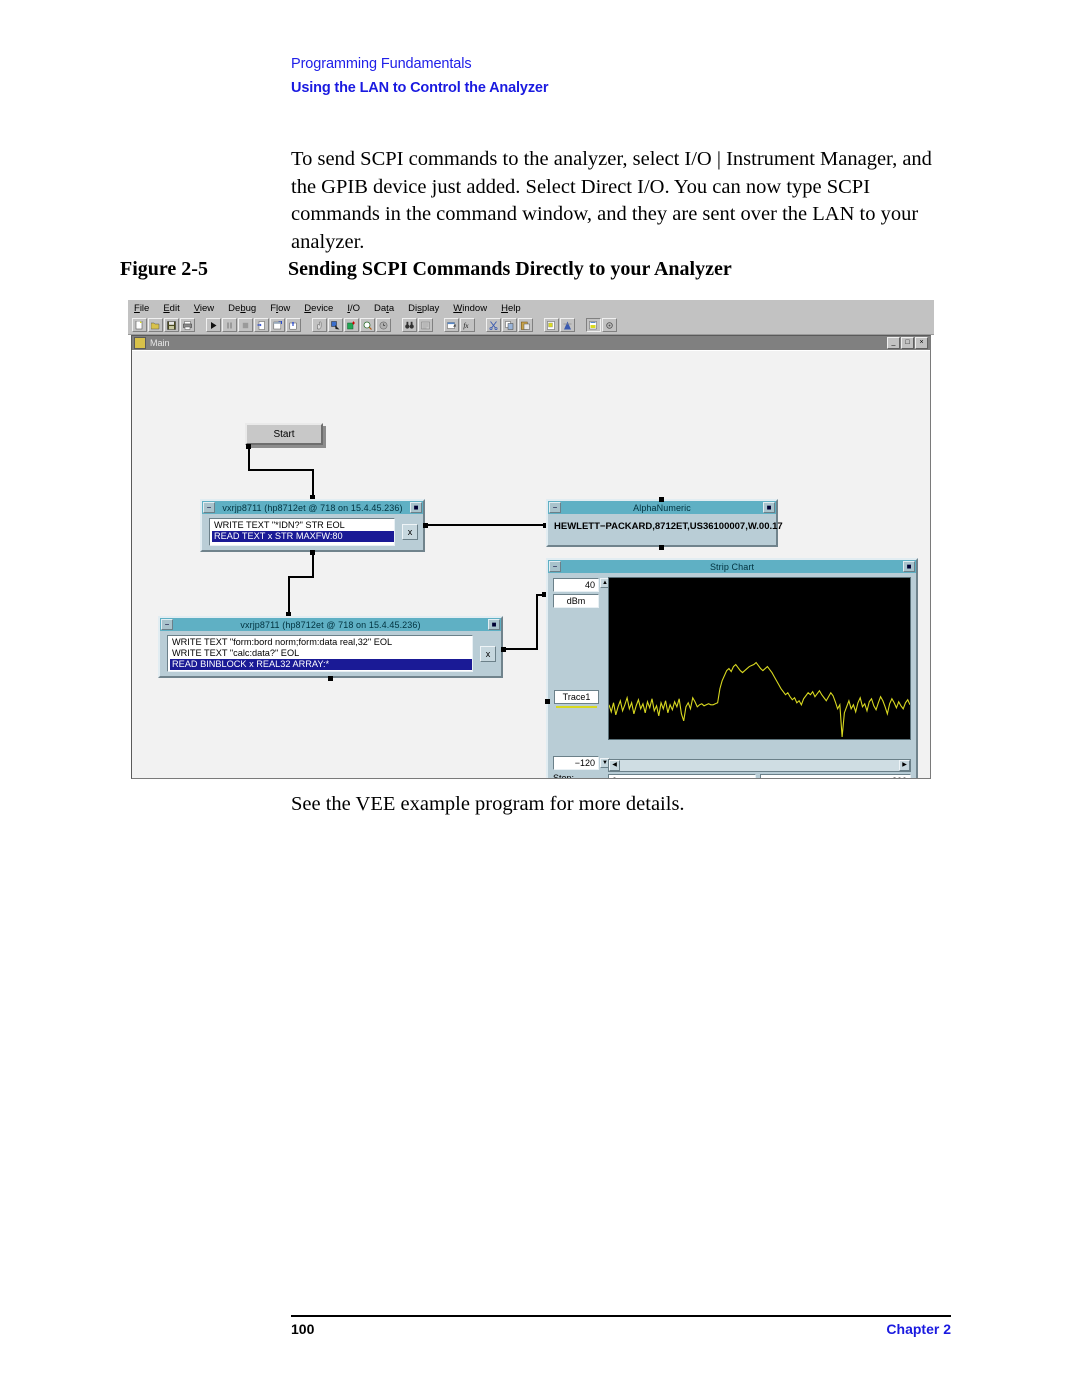 Image resolution: width=1080 pixels, height=1397 pixels. What do you see at coordinates (187, 325) in the screenshot?
I see `print-icon` at bounding box center [187, 325].